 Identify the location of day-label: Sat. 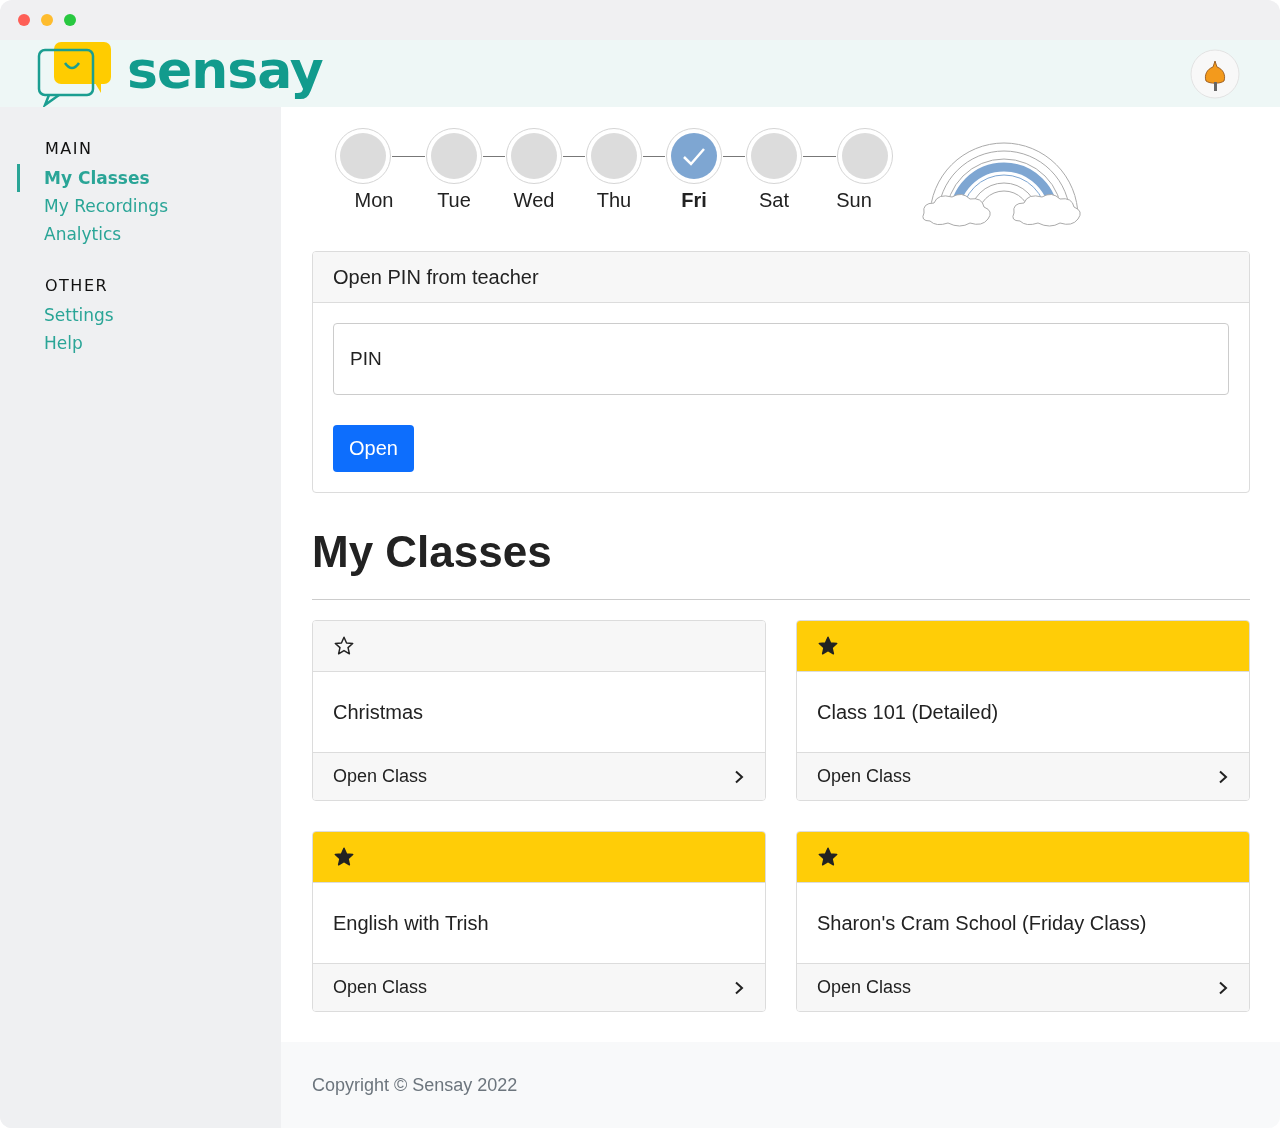
(774, 200).